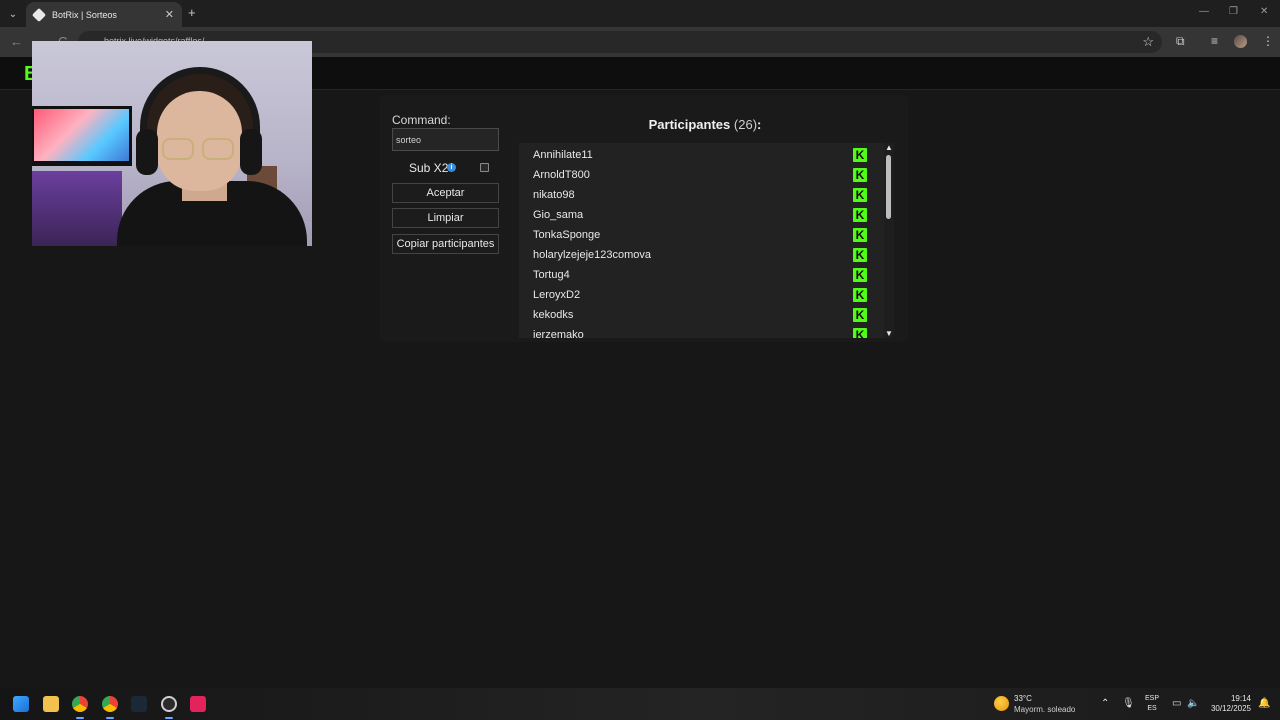 Image resolution: width=1280 pixels, height=720 pixels. I want to click on participants-colon: :, so click(759, 124).